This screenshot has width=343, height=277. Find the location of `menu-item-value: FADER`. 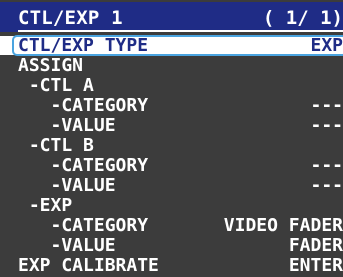

menu-item-value: FADER is located at coordinates (315, 245).